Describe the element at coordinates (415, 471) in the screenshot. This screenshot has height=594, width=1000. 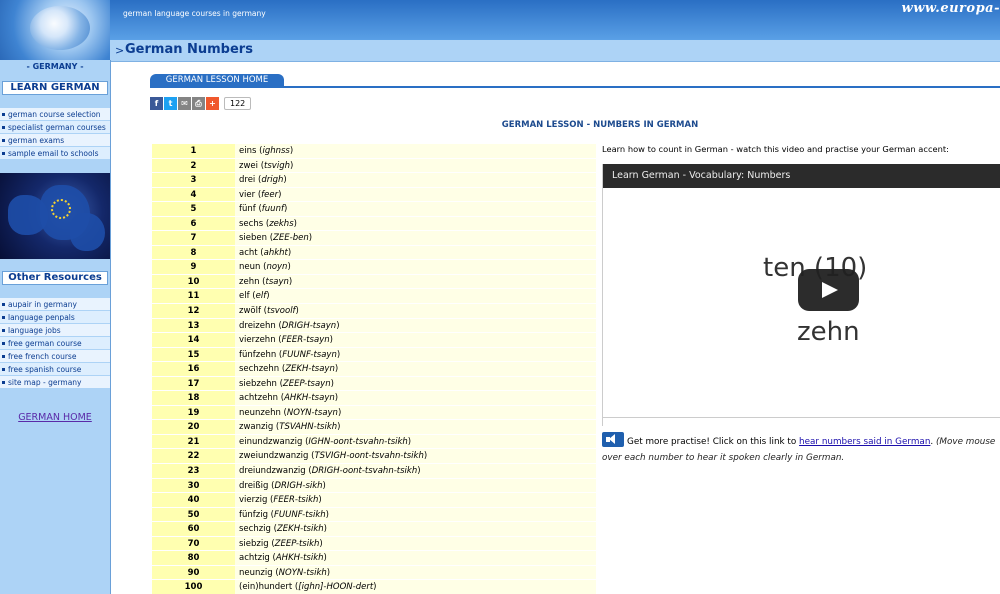
I see `german-word-cell: dreiundzwanzig (DRIGH-oont-tsvahn-tsikh)` at that location.